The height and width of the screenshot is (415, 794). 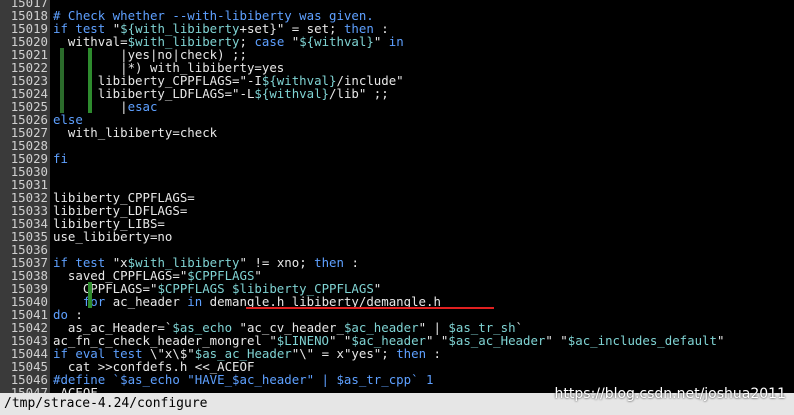 What do you see at coordinates (397, 132) in the screenshot?
I see `code-line: 15027 with_libiberty=check` at bounding box center [397, 132].